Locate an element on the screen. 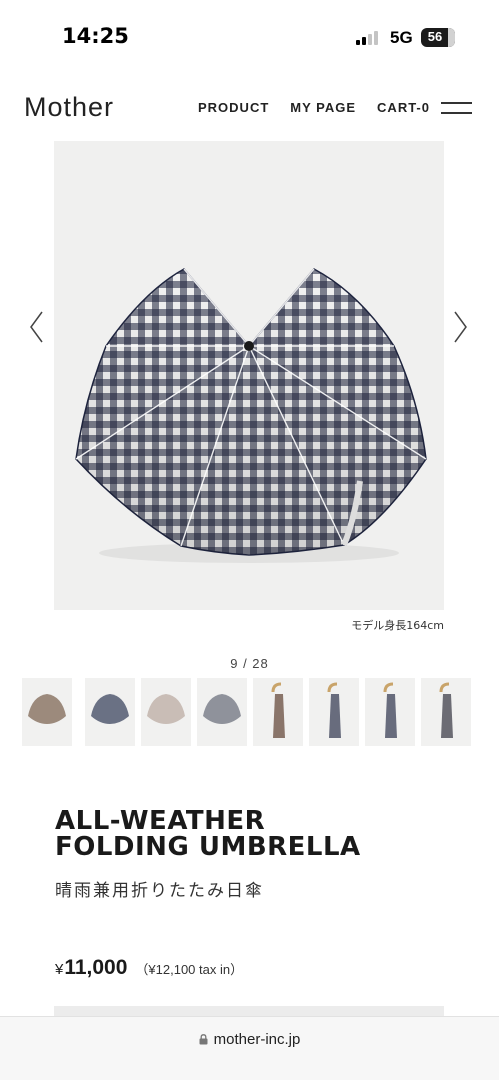 This screenshot has width=499, height=1080. main-nav: PRODUCT MY PAGE CART-0 is located at coordinates (324, 107).